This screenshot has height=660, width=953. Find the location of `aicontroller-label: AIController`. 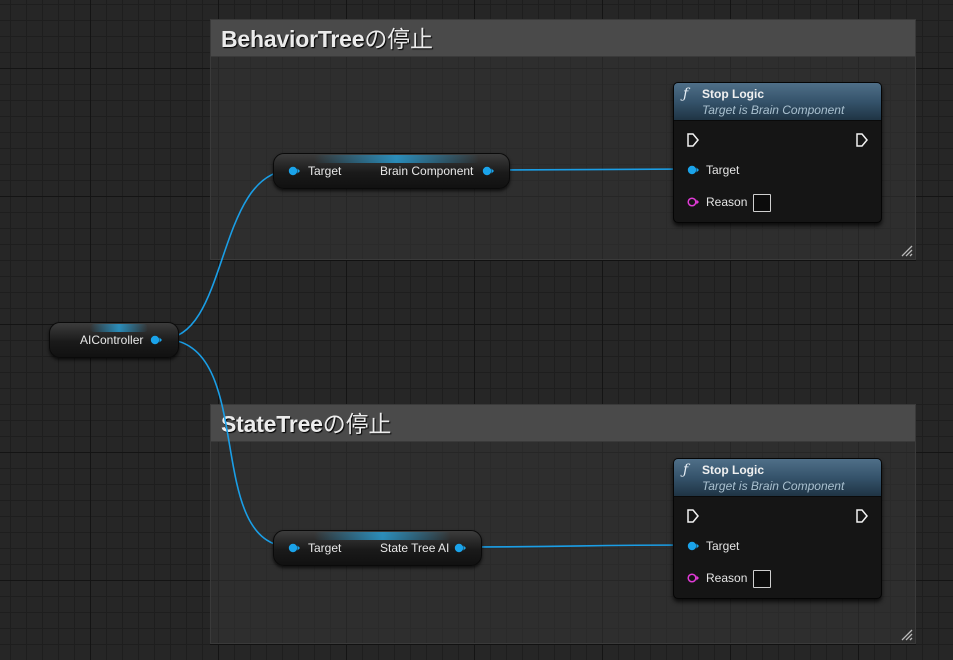

aicontroller-label: AIController is located at coordinates (112, 340).